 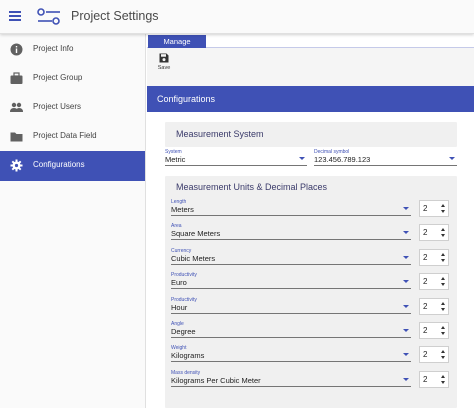 I want to click on sidebar-item-project-data-field: Project Data Field, so click(x=72, y=136).